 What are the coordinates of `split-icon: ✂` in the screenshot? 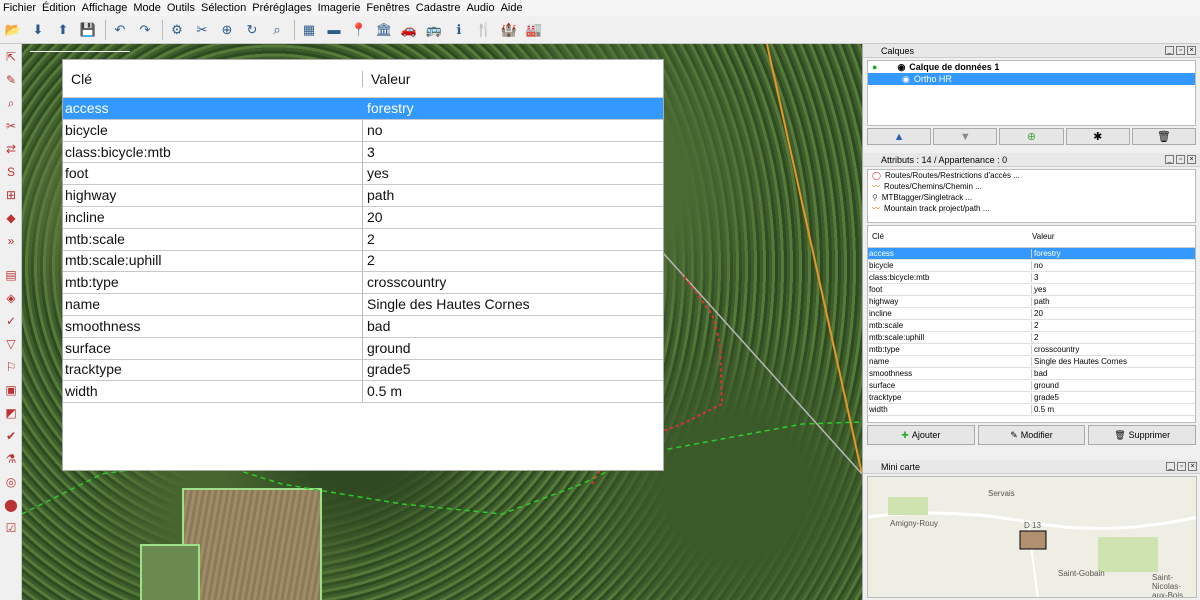 It's located at (202, 30).